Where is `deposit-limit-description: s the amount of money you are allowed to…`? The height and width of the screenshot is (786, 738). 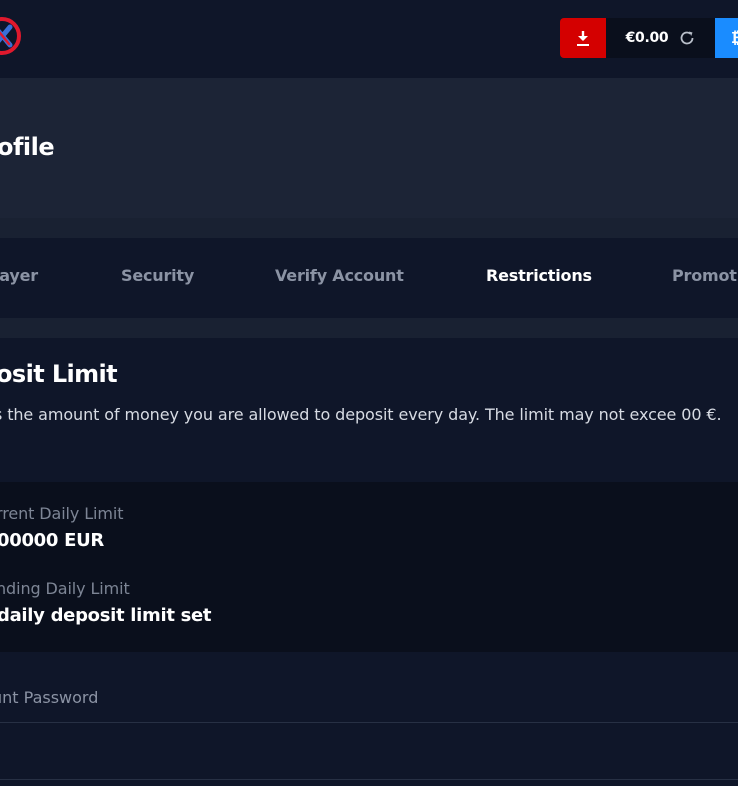
deposit-limit-description: s the amount of money you are allowed to… is located at coordinates (361, 414).